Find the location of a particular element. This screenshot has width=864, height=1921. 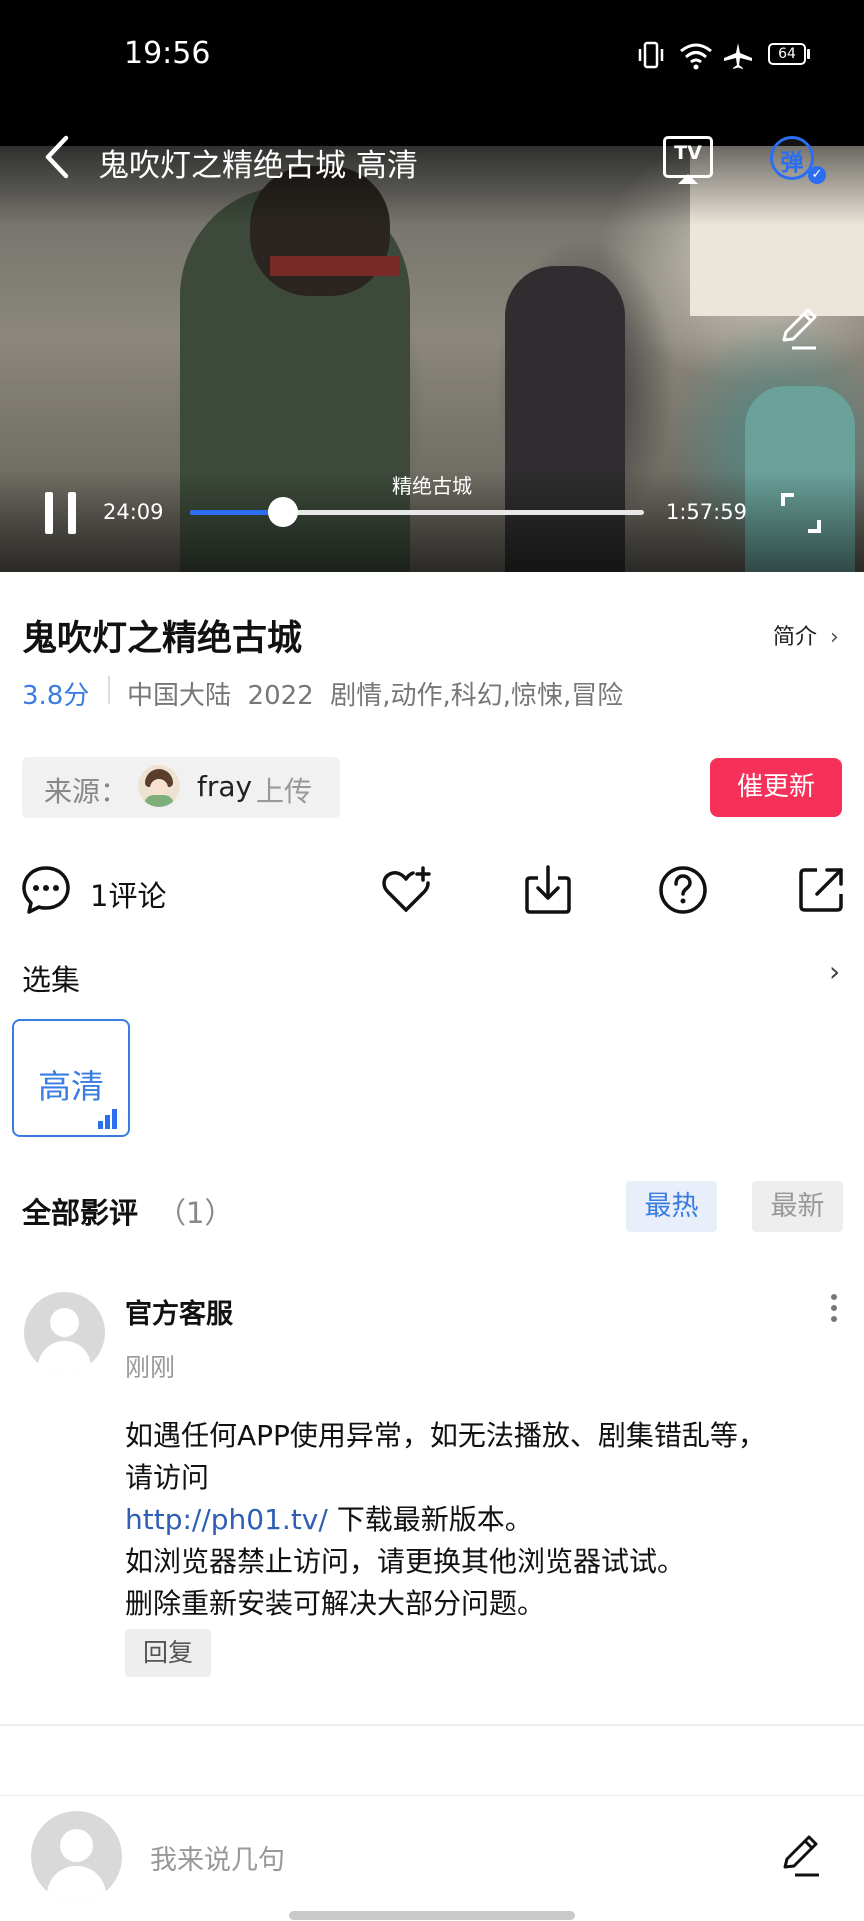

avatar-body is located at coordinates (159, 801).